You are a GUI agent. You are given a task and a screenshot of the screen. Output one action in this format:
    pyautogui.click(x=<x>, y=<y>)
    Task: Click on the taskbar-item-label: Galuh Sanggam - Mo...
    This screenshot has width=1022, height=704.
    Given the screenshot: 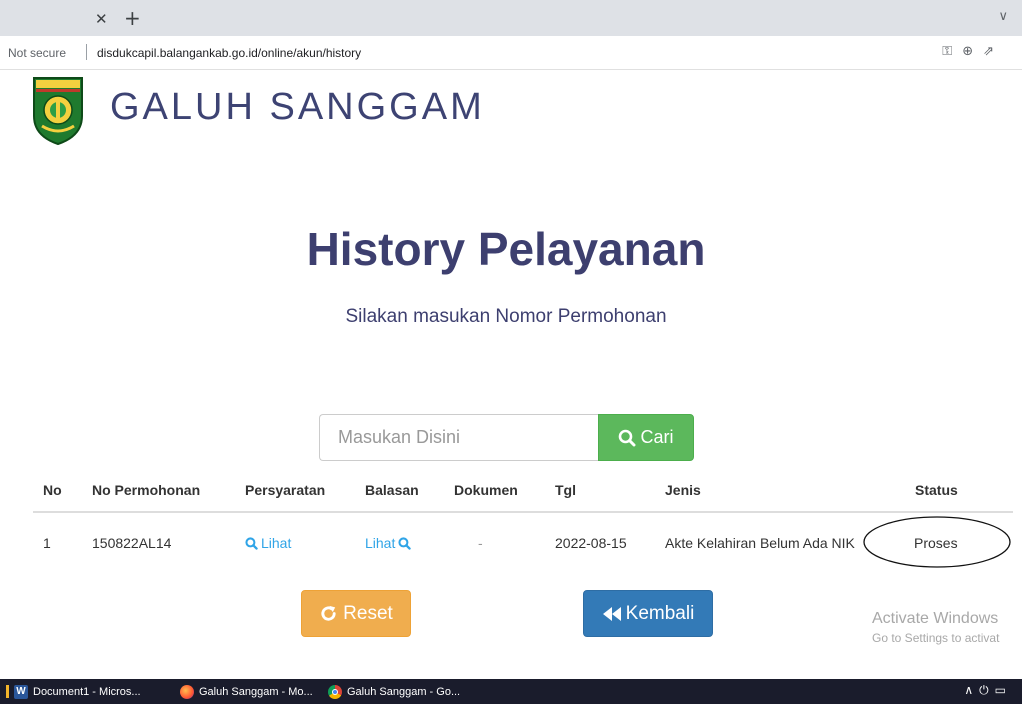 What is the action you would take?
    pyautogui.click(x=256, y=692)
    